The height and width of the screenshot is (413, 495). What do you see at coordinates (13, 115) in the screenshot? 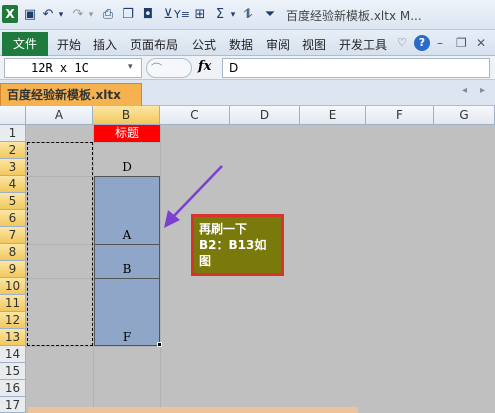
I see `select-all-corner` at bounding box center [13, 115].